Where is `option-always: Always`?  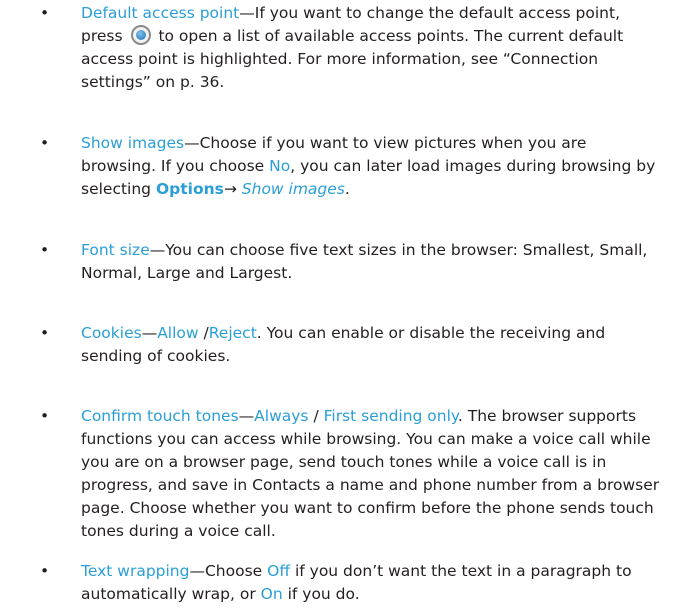
option-always: Always is located at coordinates (281, 416).